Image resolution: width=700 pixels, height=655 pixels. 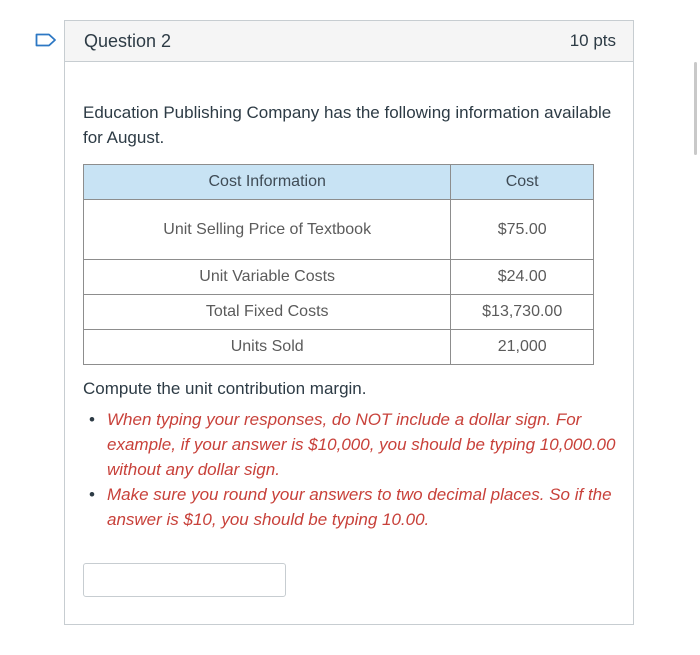 I want to click on table-cell-value: $75.00, so click(x=522, y=229).